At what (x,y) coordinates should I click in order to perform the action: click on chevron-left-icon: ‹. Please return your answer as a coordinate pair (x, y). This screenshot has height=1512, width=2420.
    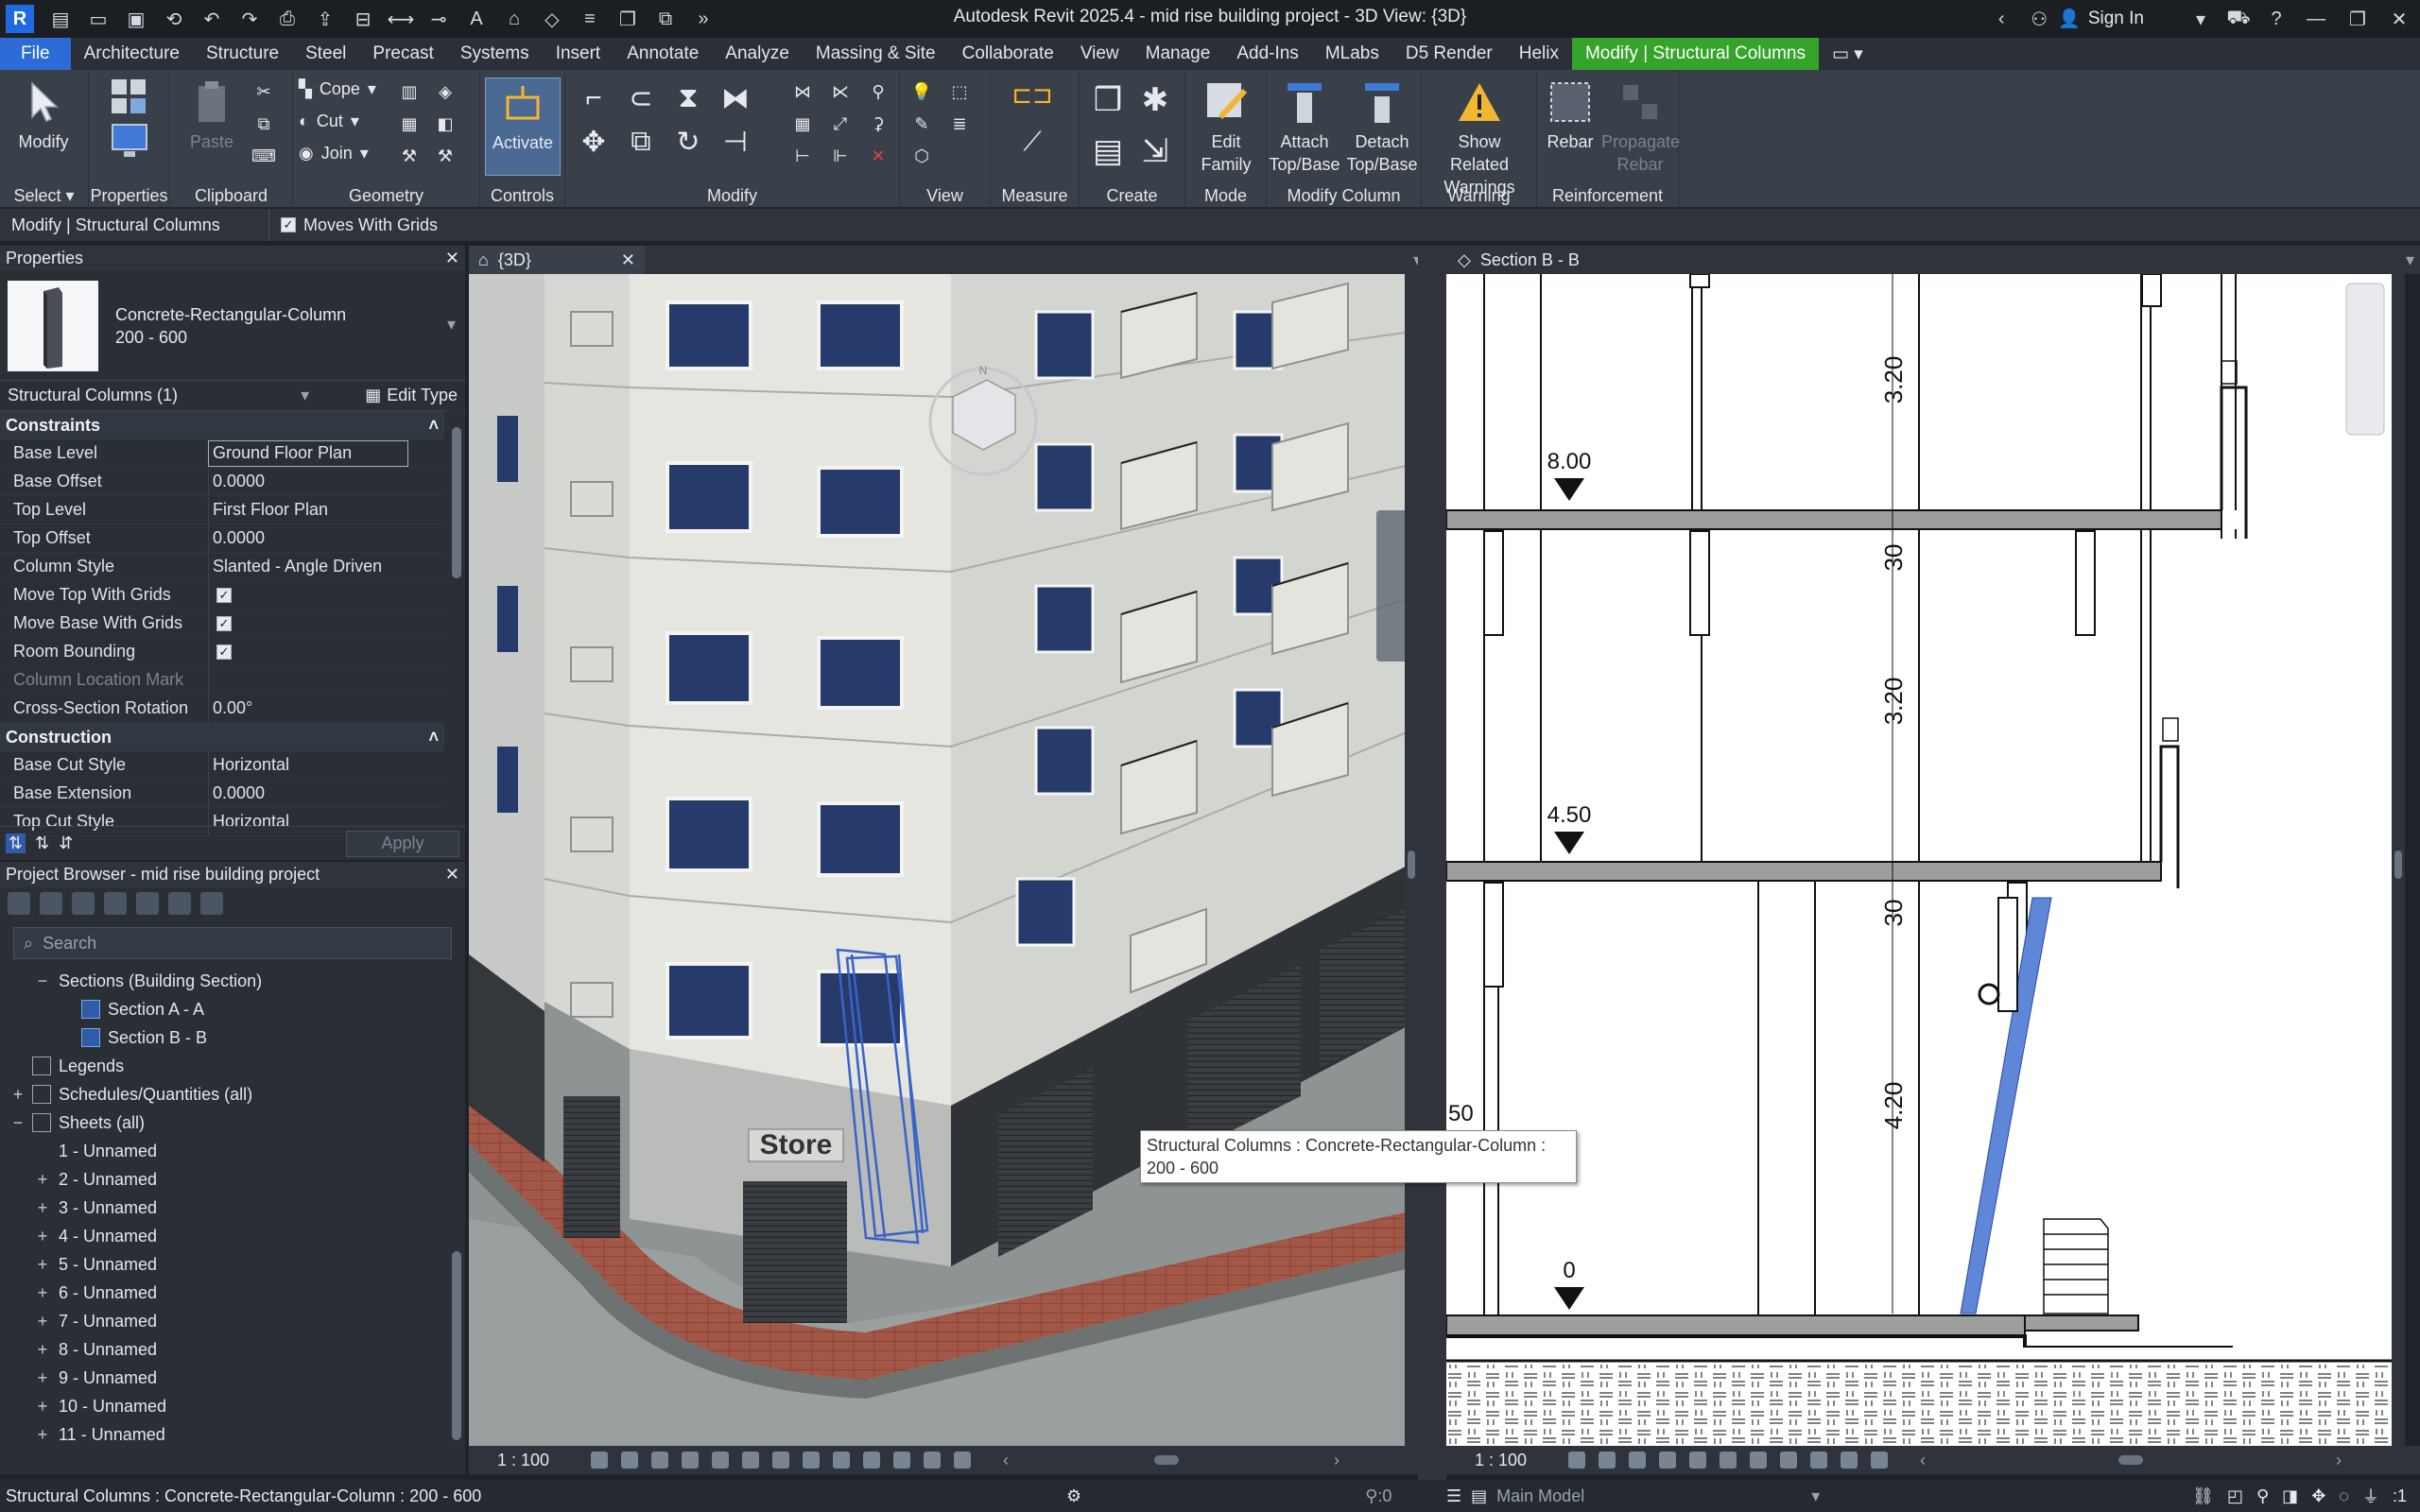
    Looking at the image, I should click on (2001, 19).